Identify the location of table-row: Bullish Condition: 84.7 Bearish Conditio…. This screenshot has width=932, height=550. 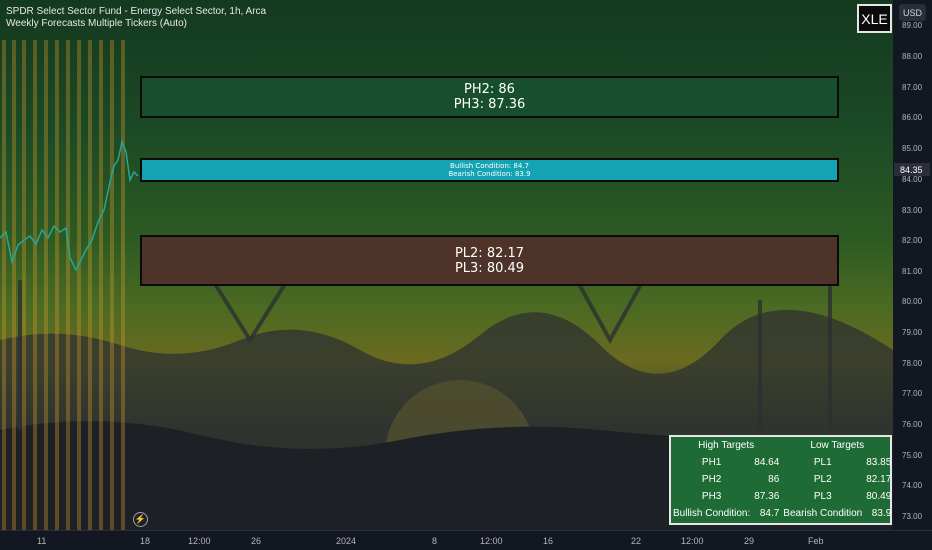
(782, 513).